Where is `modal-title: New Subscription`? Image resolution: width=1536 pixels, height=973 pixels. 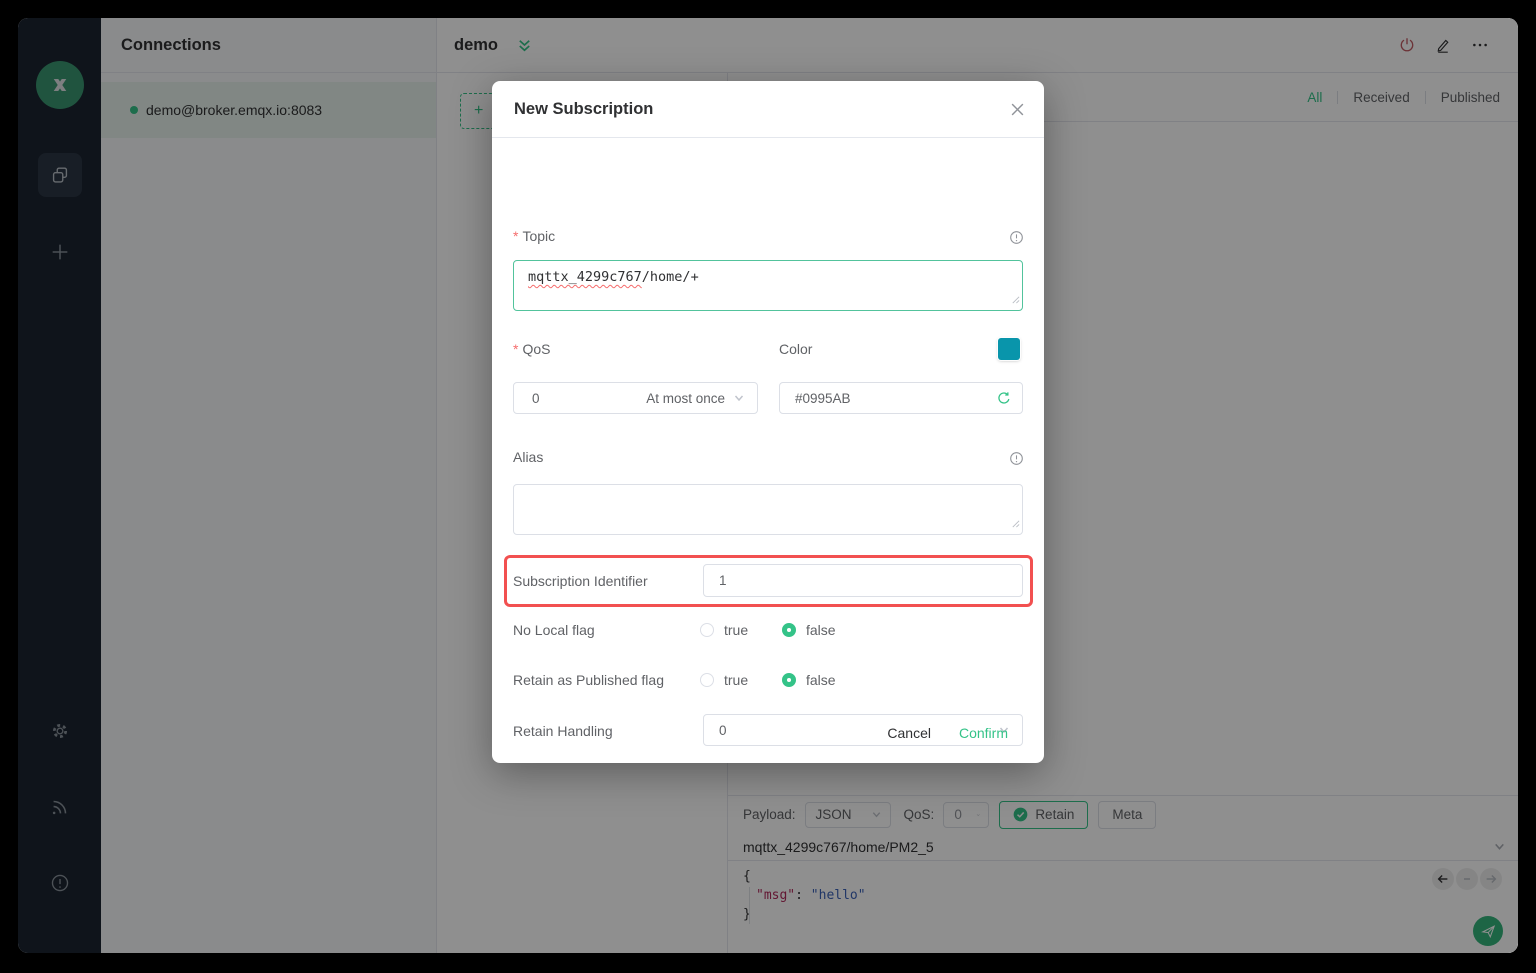 modal-title: New Subscription is located at coordinates (584, 108).